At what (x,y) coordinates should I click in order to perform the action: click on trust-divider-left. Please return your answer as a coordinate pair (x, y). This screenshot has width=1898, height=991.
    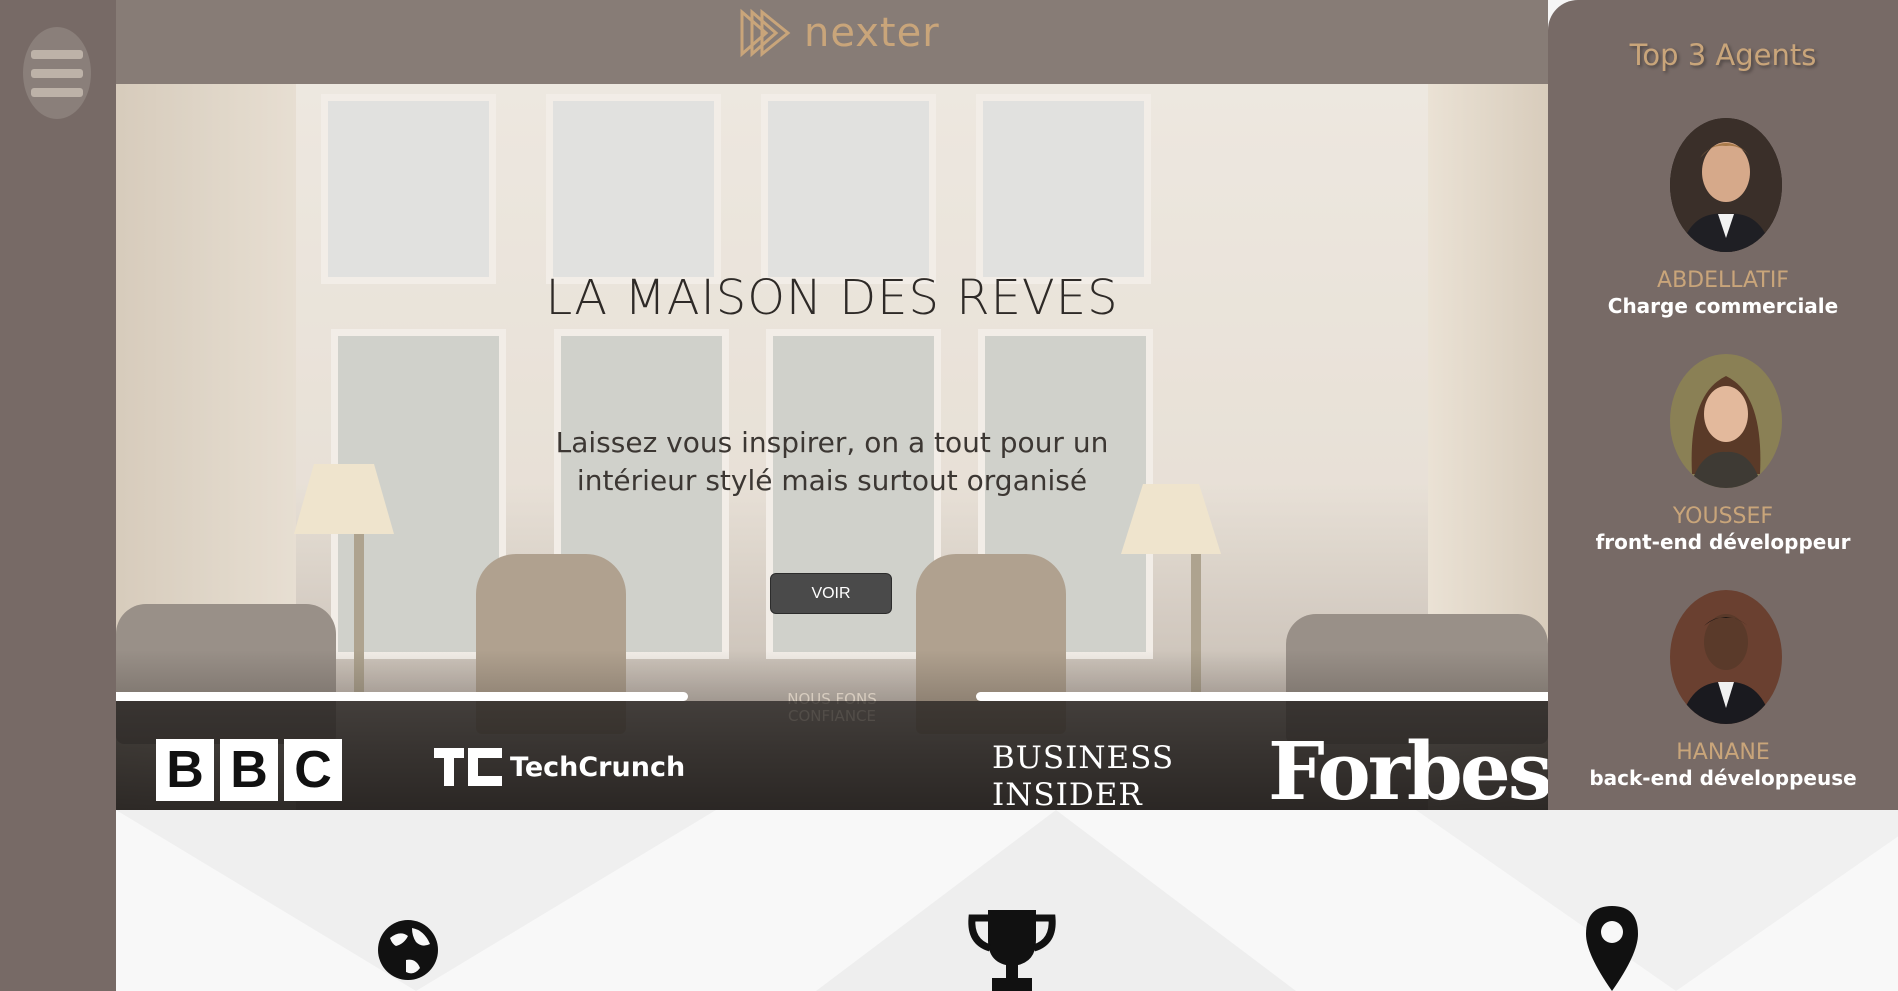
    Looking at the image, I should click on (402, 696).